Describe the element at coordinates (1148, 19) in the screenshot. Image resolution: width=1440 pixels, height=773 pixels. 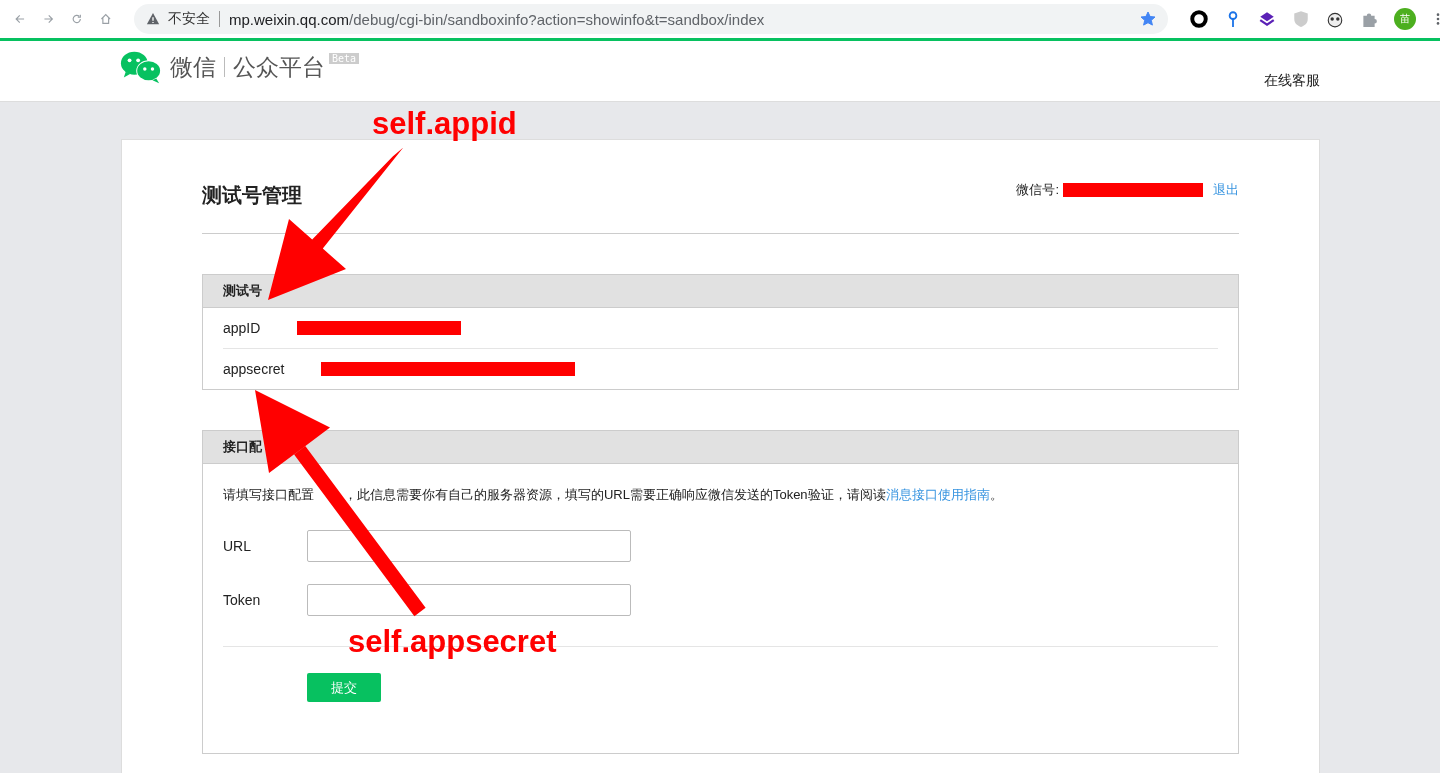
I see `star-icon` at that location.